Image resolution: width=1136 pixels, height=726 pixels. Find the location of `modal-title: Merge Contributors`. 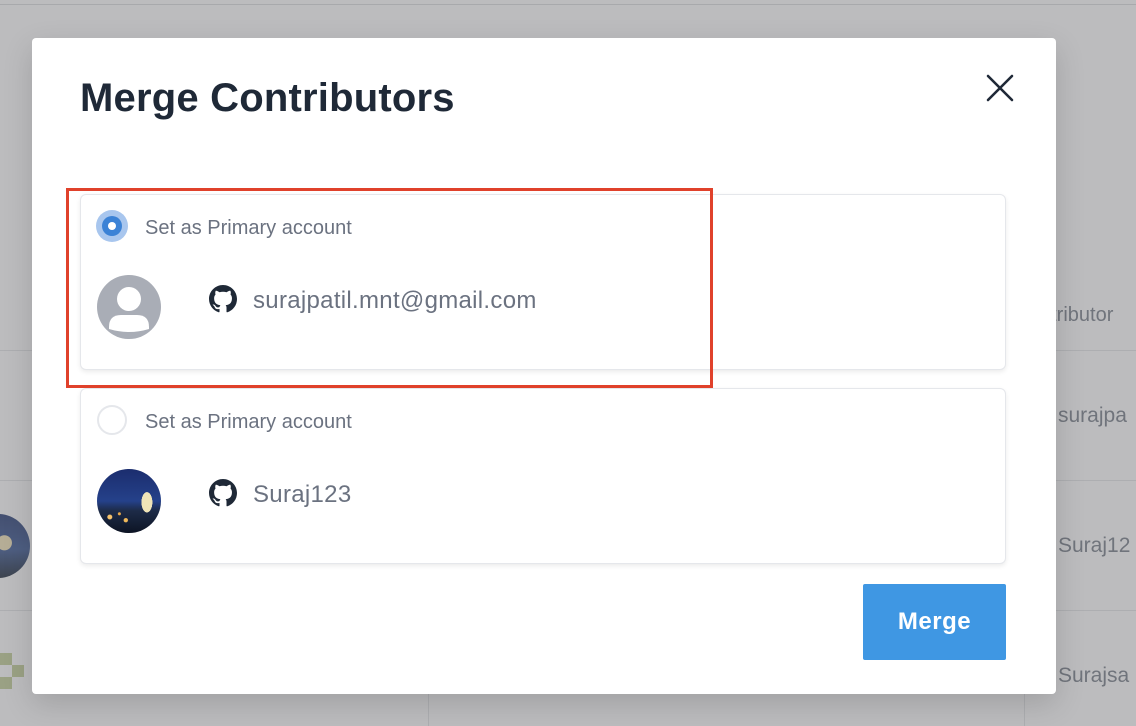

modal-title: Merge Contributors is located at coordinates (267, 98).